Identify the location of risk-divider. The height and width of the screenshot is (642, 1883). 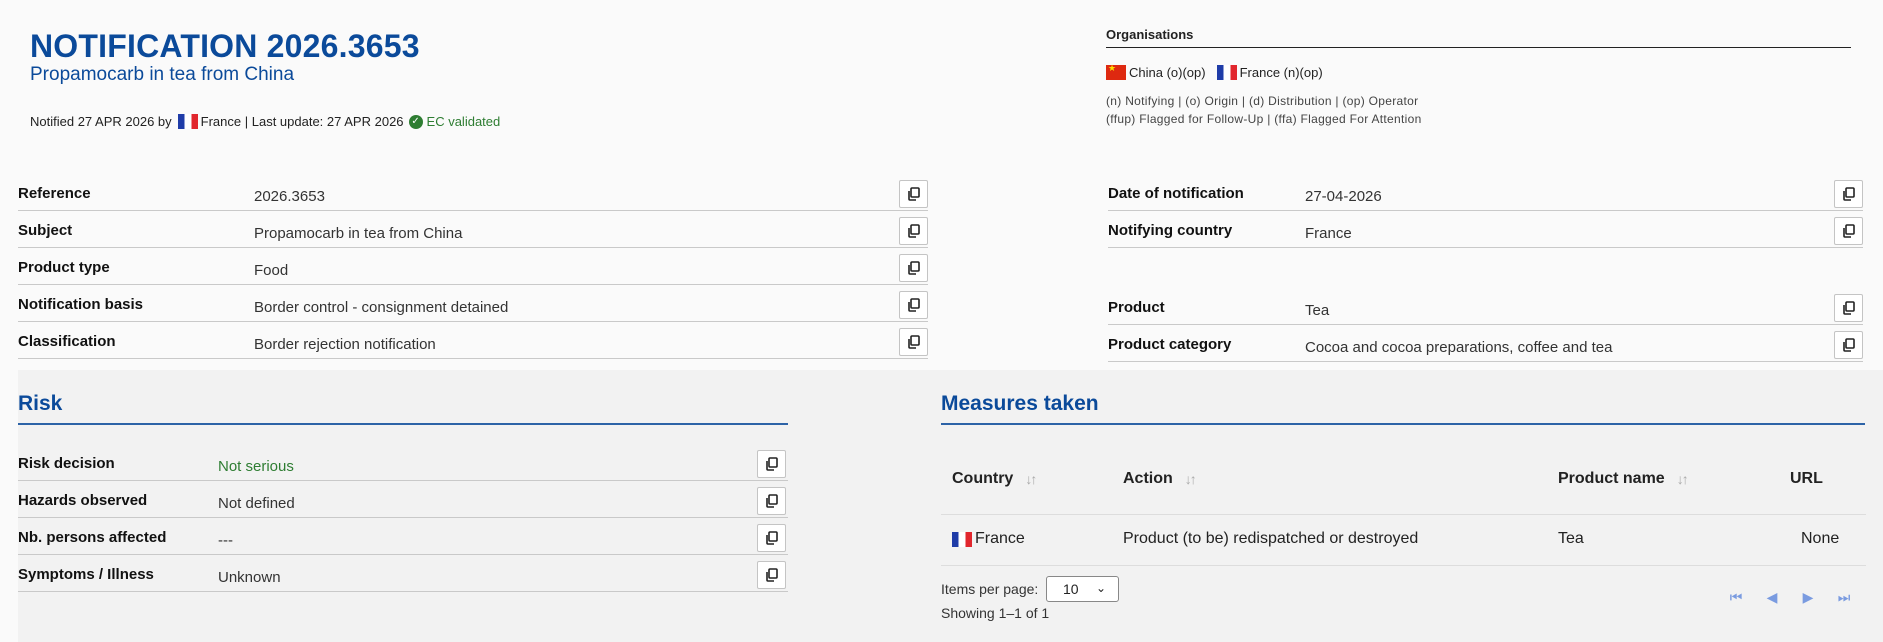
(403, 424).